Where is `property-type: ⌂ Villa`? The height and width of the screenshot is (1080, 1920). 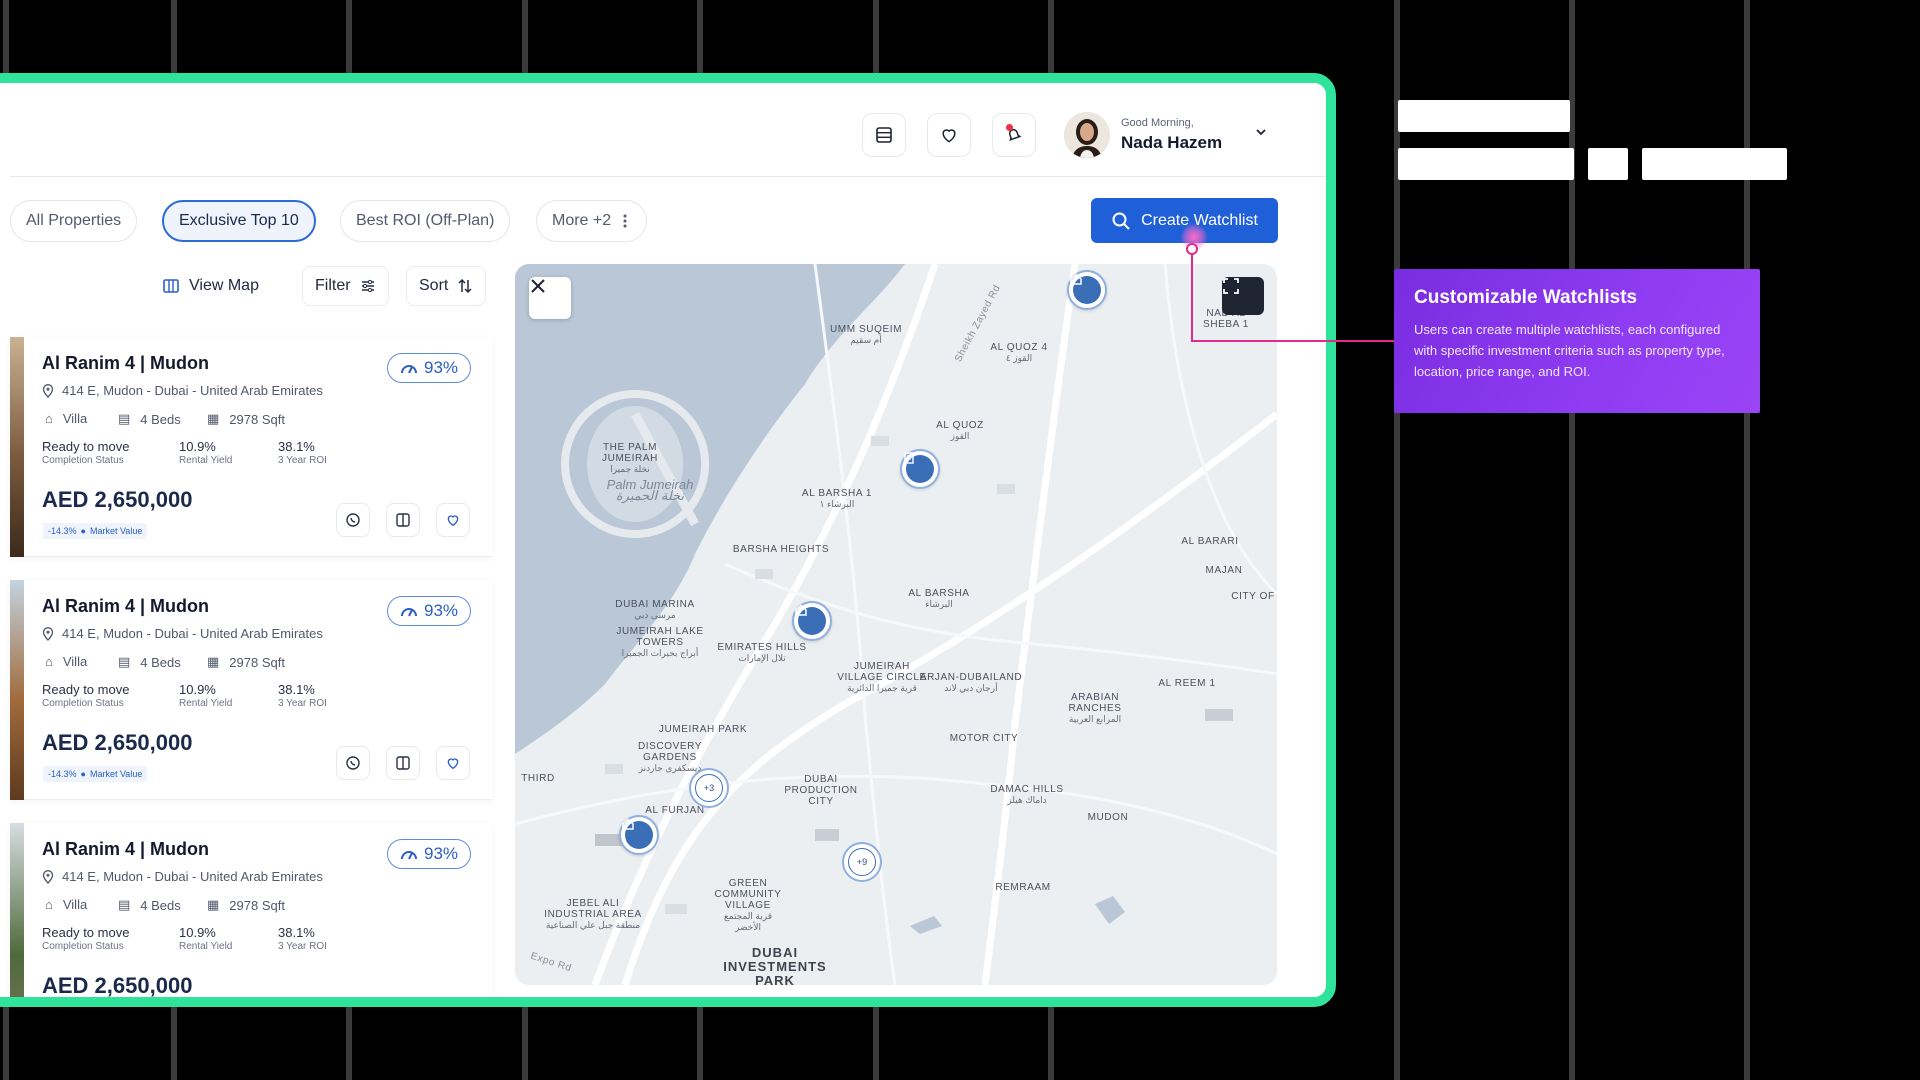
property-type: ⌂ Villa is located at coordinates (66, 418).